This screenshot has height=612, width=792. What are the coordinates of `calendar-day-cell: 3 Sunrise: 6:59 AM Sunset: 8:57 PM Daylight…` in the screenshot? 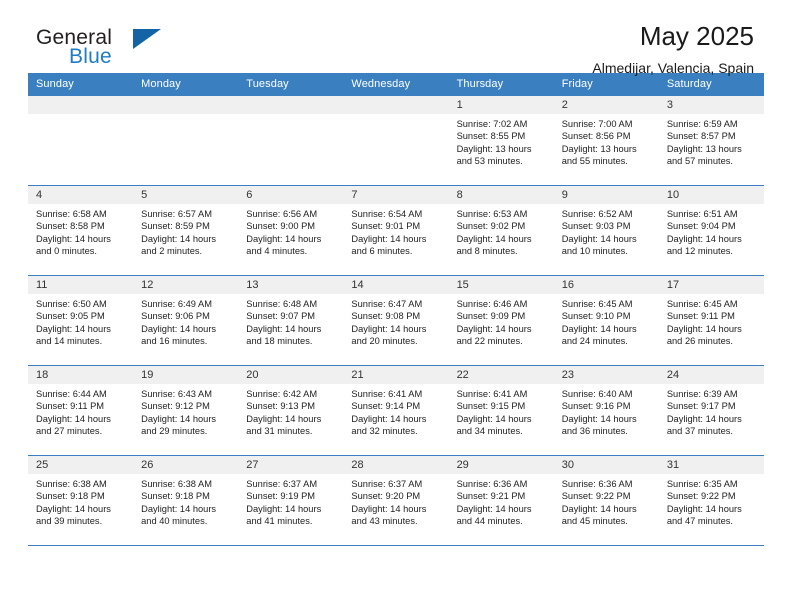 It's located at (711, 140).